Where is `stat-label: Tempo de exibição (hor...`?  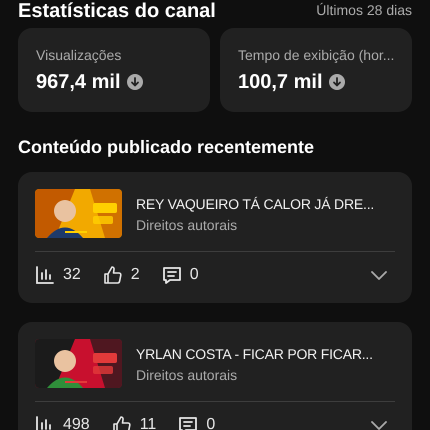 stat-label: Tempo de exibição (hor... is located at coordinates (317, 55).